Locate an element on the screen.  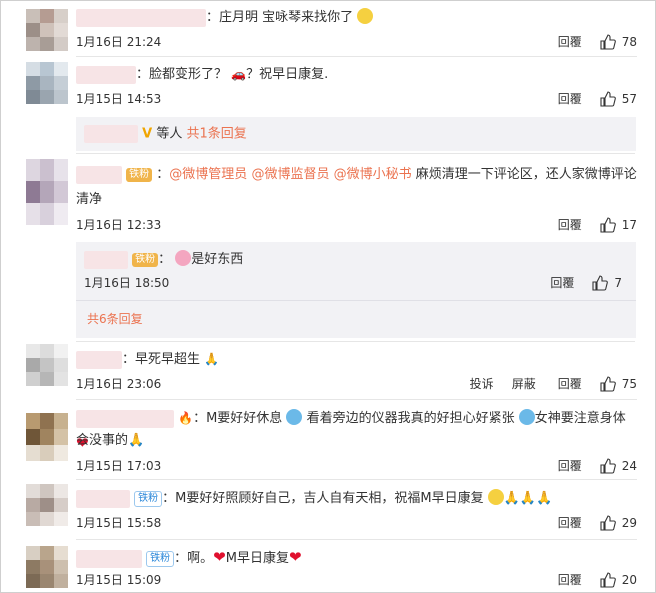
comment-body-c: 女神要注意身体 is located at coordinates (580, 418).